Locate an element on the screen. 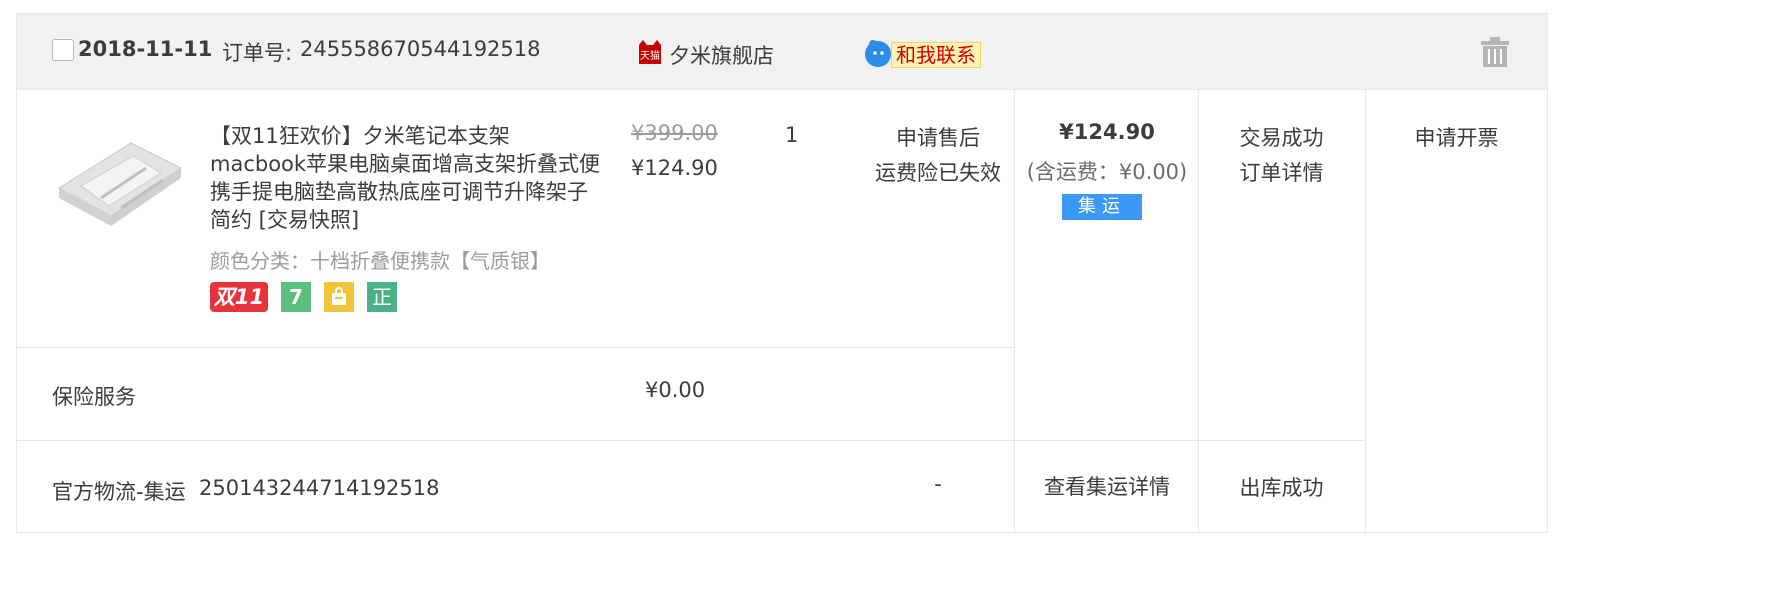 This screenshot has height=614, width=1778. logistics-placeholder: - is located at coordinates (938, 484).